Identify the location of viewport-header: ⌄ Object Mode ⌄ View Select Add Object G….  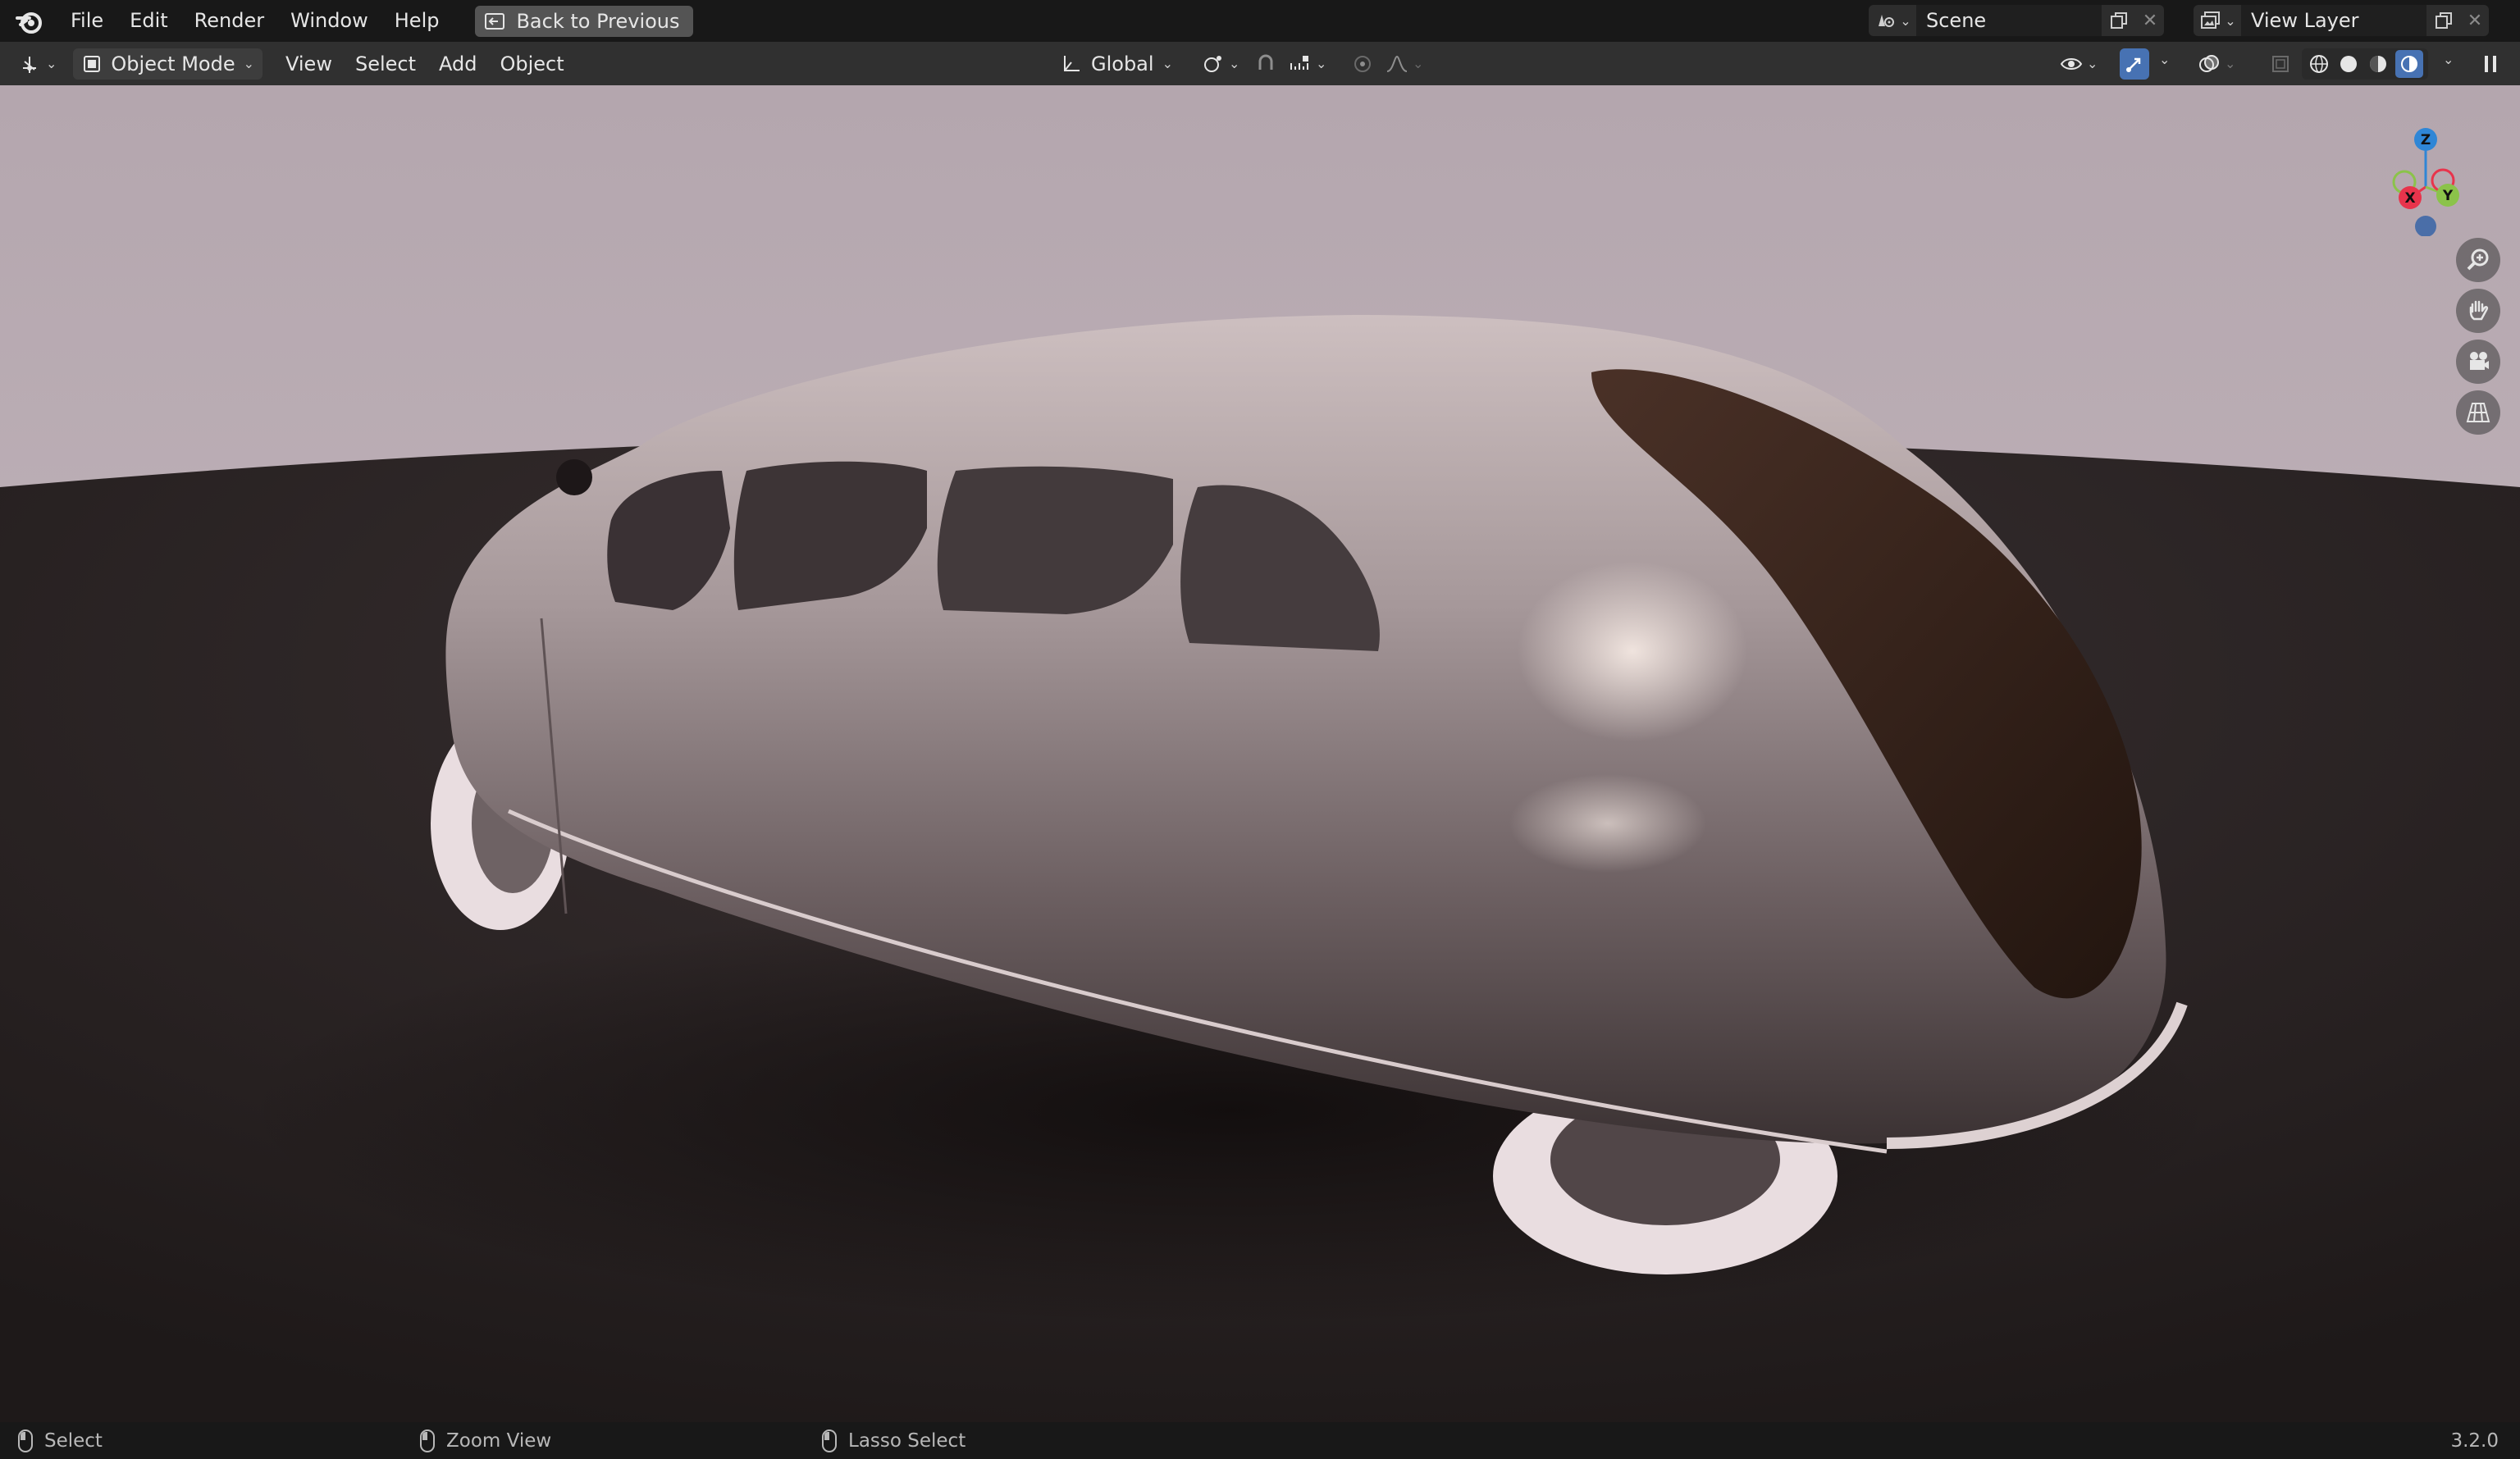
(1260, 63).